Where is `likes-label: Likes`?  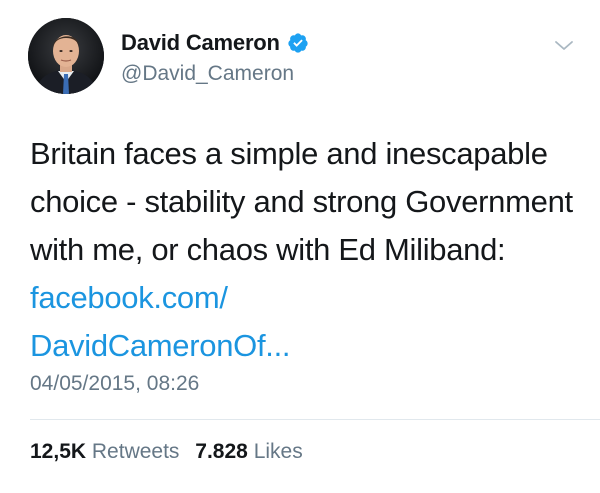
likes-label: Likes is located at coordinates (278, 451).